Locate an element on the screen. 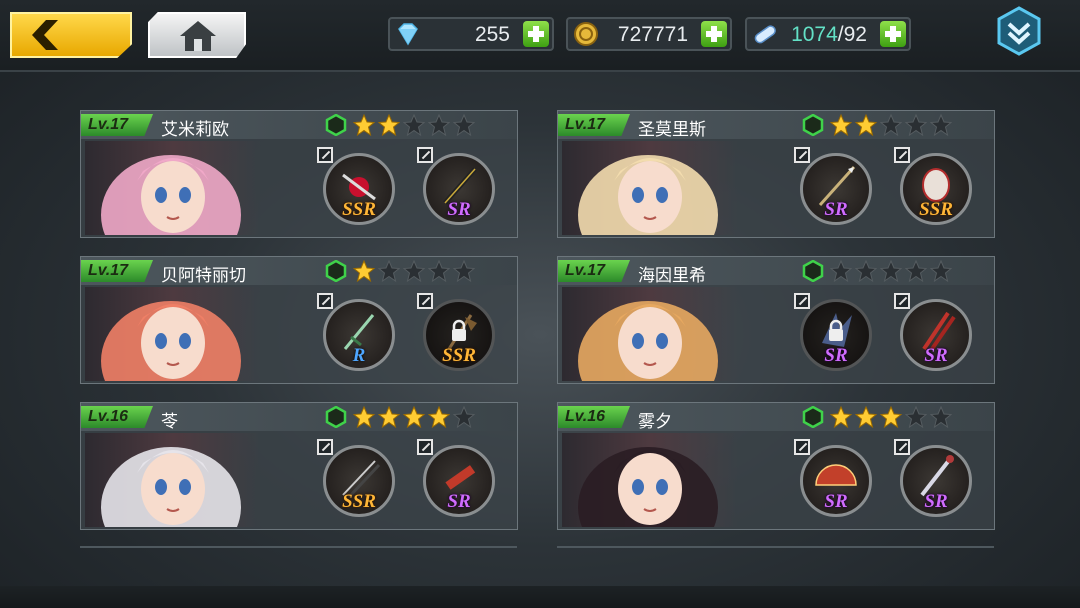 The height and width of the screenshot is (608, 1080). stamina-value: 1074/92 is located at coordinates (829, 35).